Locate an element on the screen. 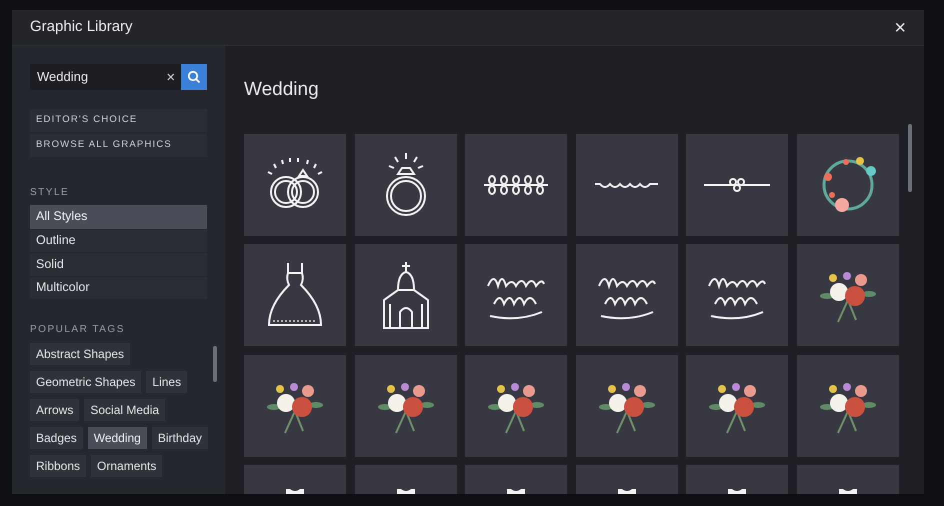 This screenshot has height=506, width=944. menu-link: EDITOR'S CHOICE is located at coordinates (118, 120).